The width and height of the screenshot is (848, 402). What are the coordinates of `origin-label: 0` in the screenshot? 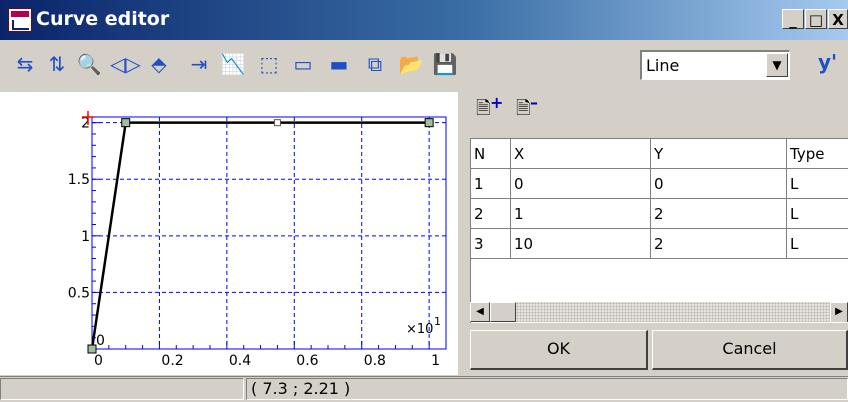 It's located at (100, 341).